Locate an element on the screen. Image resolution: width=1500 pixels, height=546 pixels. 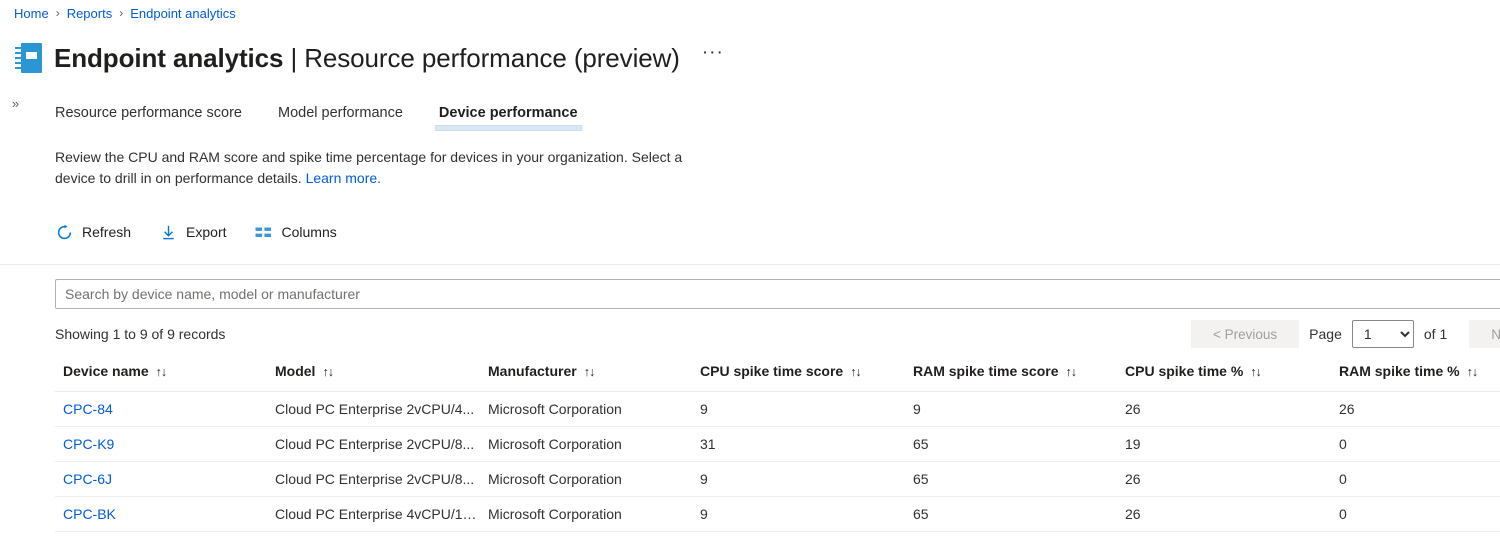
export-button: Export is located at coordinates (193, 232).